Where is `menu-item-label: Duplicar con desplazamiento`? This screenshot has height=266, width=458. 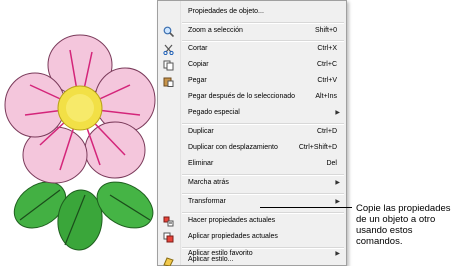
menu-item-label: Duplicar con desplazamiento is located at coordinates (233, 147).